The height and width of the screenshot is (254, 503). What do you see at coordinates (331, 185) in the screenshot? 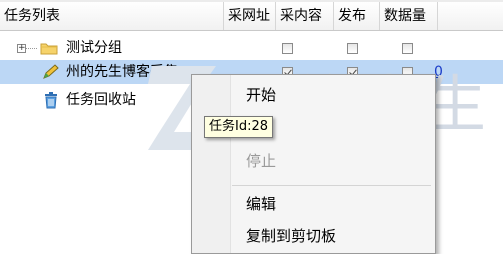
I see `menu-separator` at bounding box center [331, 185].